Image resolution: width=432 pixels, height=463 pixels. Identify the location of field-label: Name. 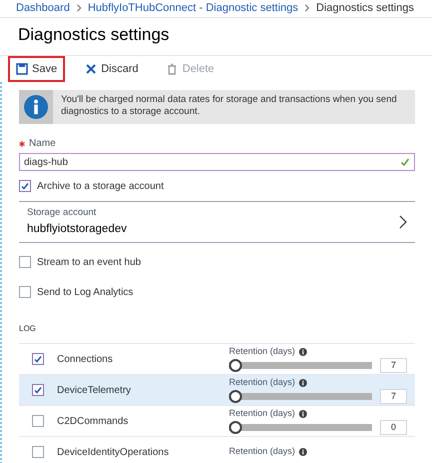
(42, 144).